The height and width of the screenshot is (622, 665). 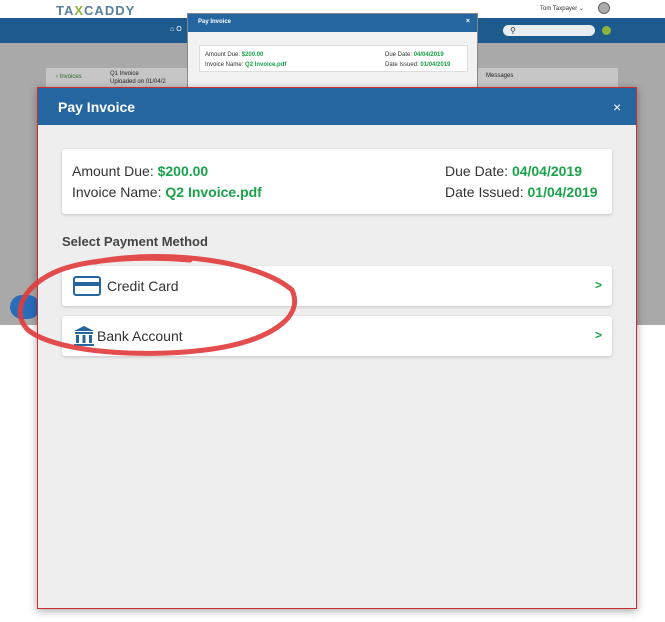 I want to click on bank-icon, so click(x=84, y=336).